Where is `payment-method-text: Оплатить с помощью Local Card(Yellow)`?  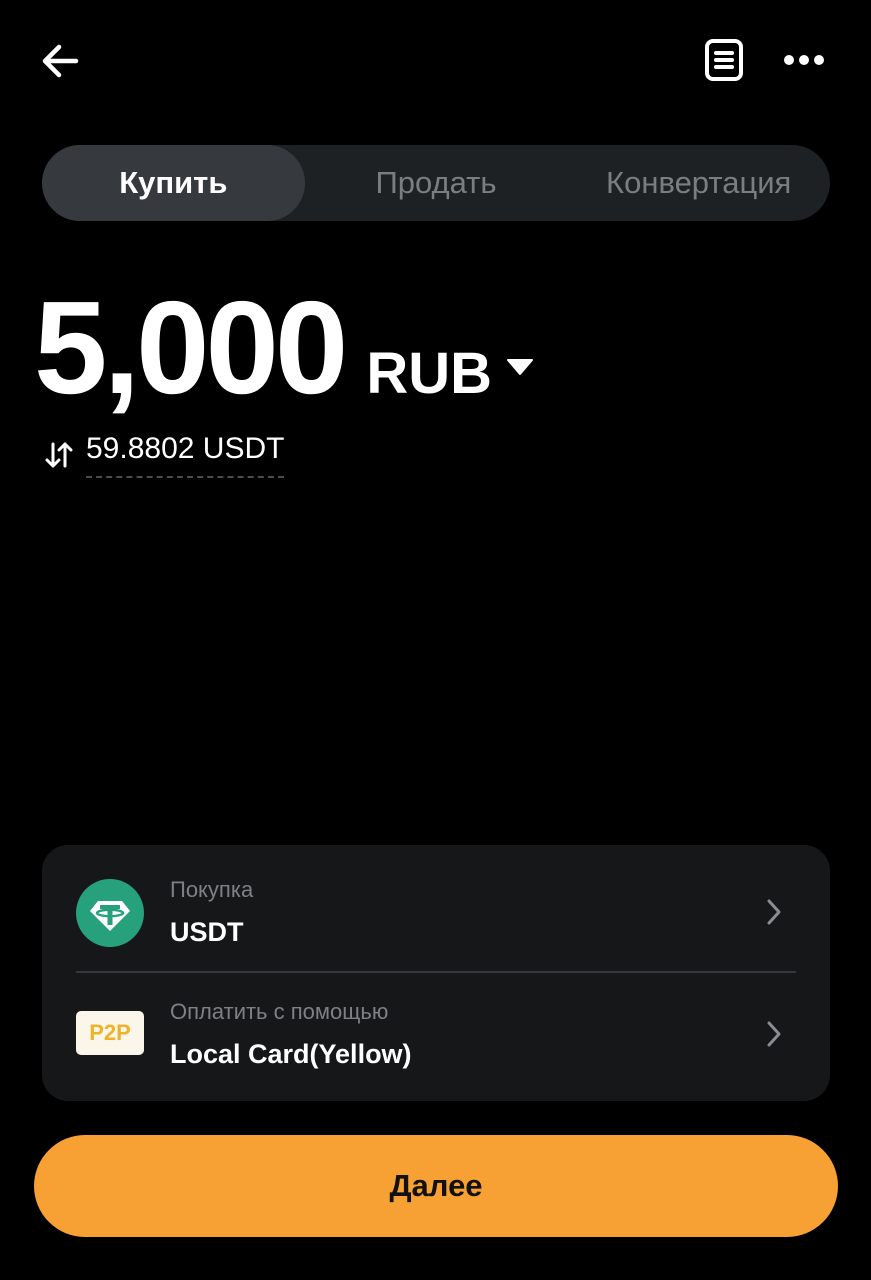
payment-method-text: Оплатить с помощью Local Card(Yellow) is located at coordinates (291, 1034).